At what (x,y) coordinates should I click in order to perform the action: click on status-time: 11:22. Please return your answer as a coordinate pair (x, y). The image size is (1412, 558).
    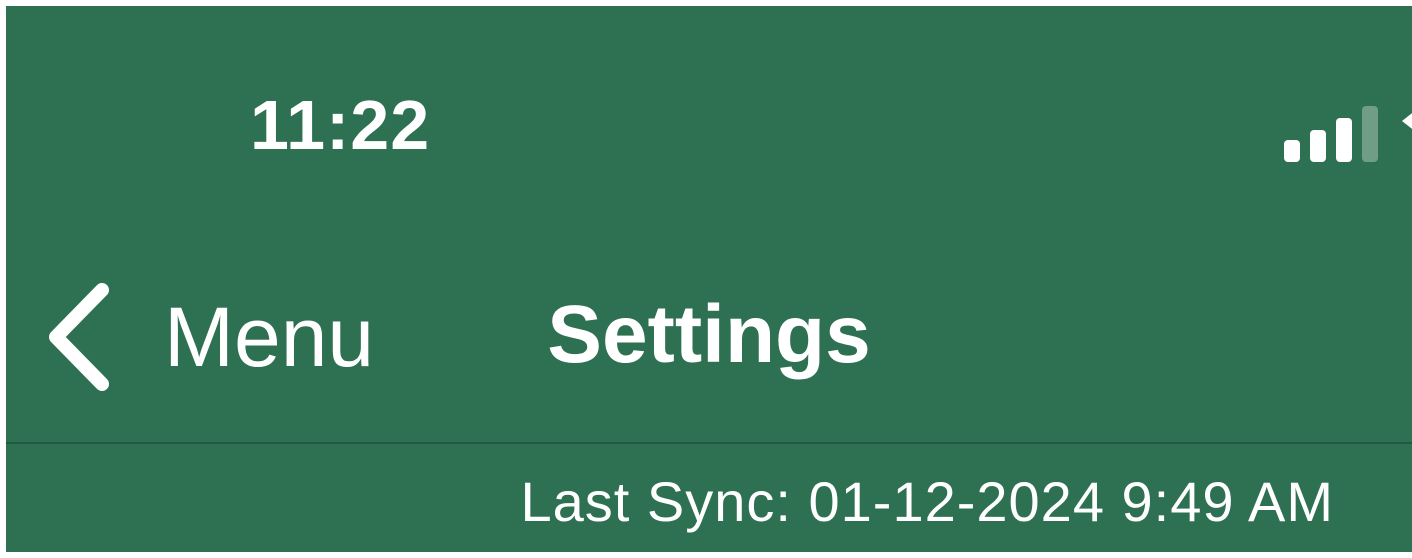
    Looking at the image, I should click on (340, 125).